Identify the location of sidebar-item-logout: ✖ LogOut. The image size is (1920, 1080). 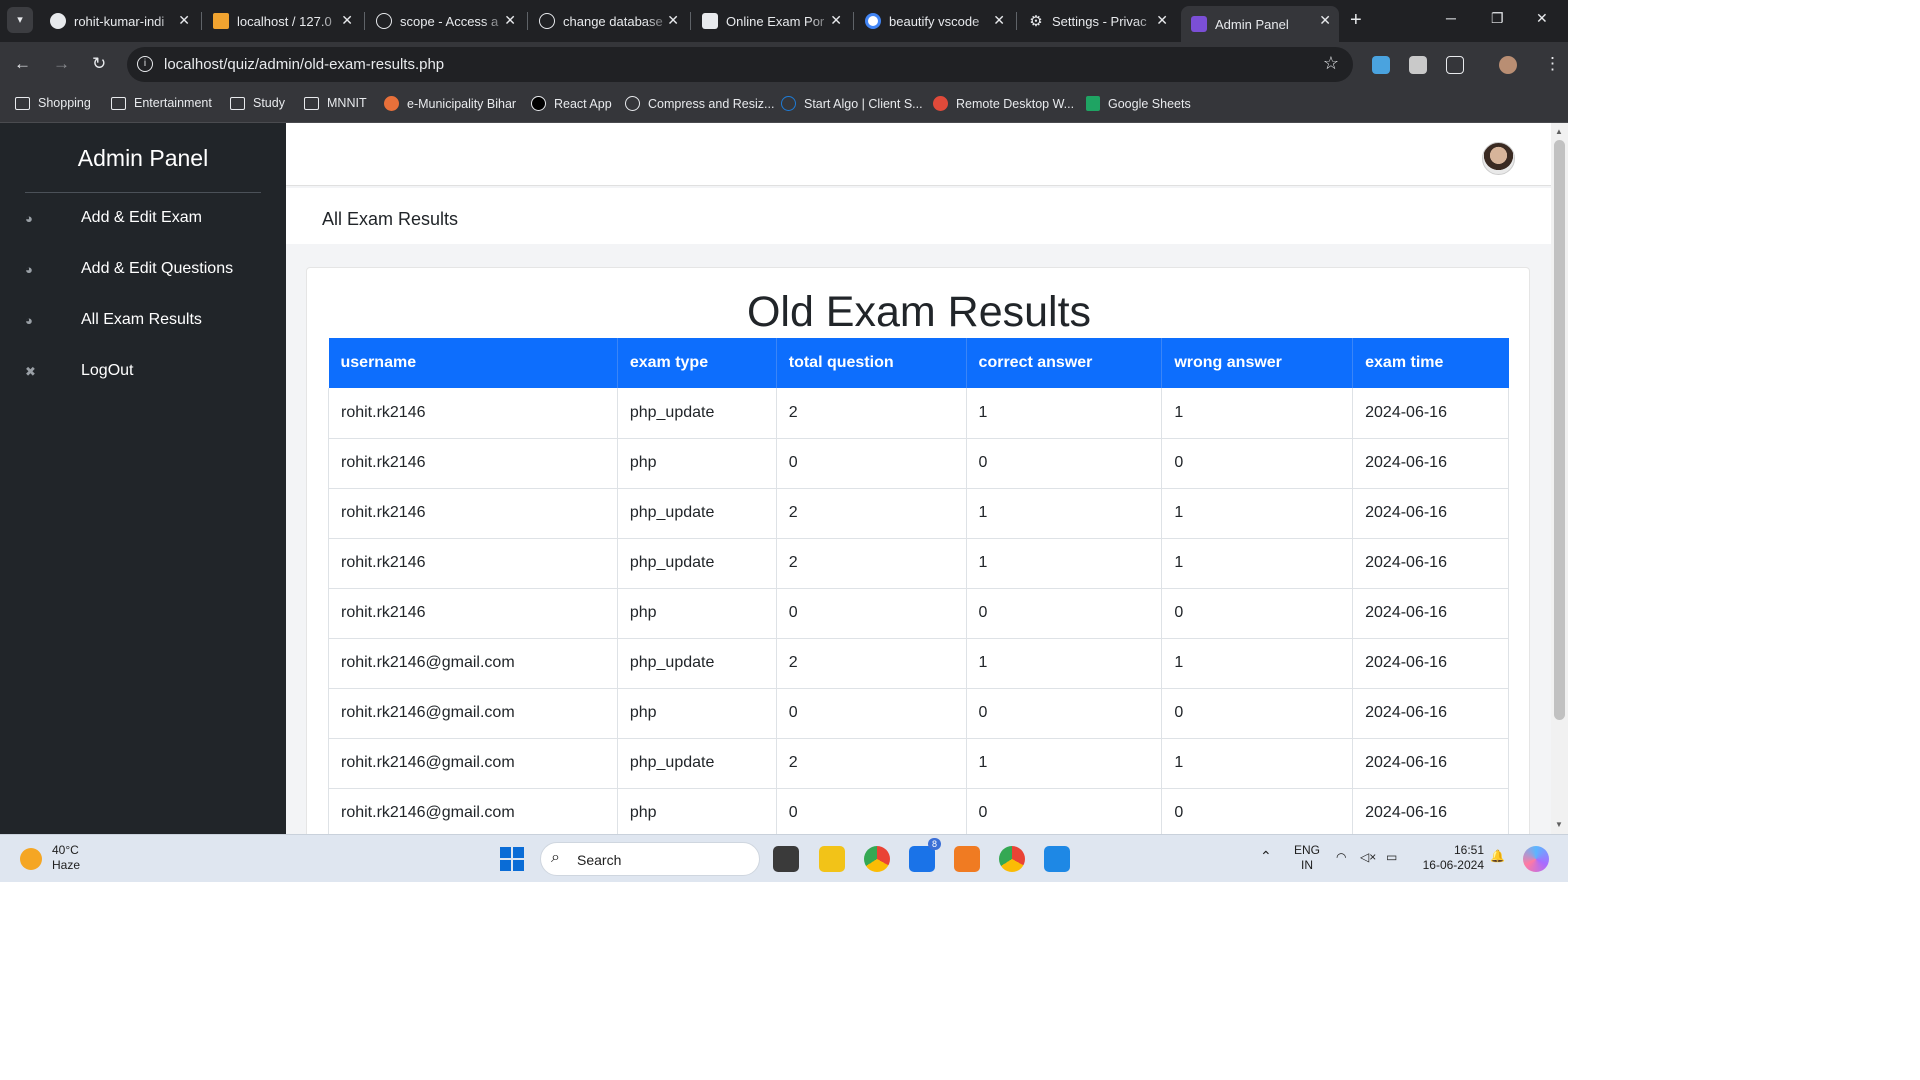
(143, 372).